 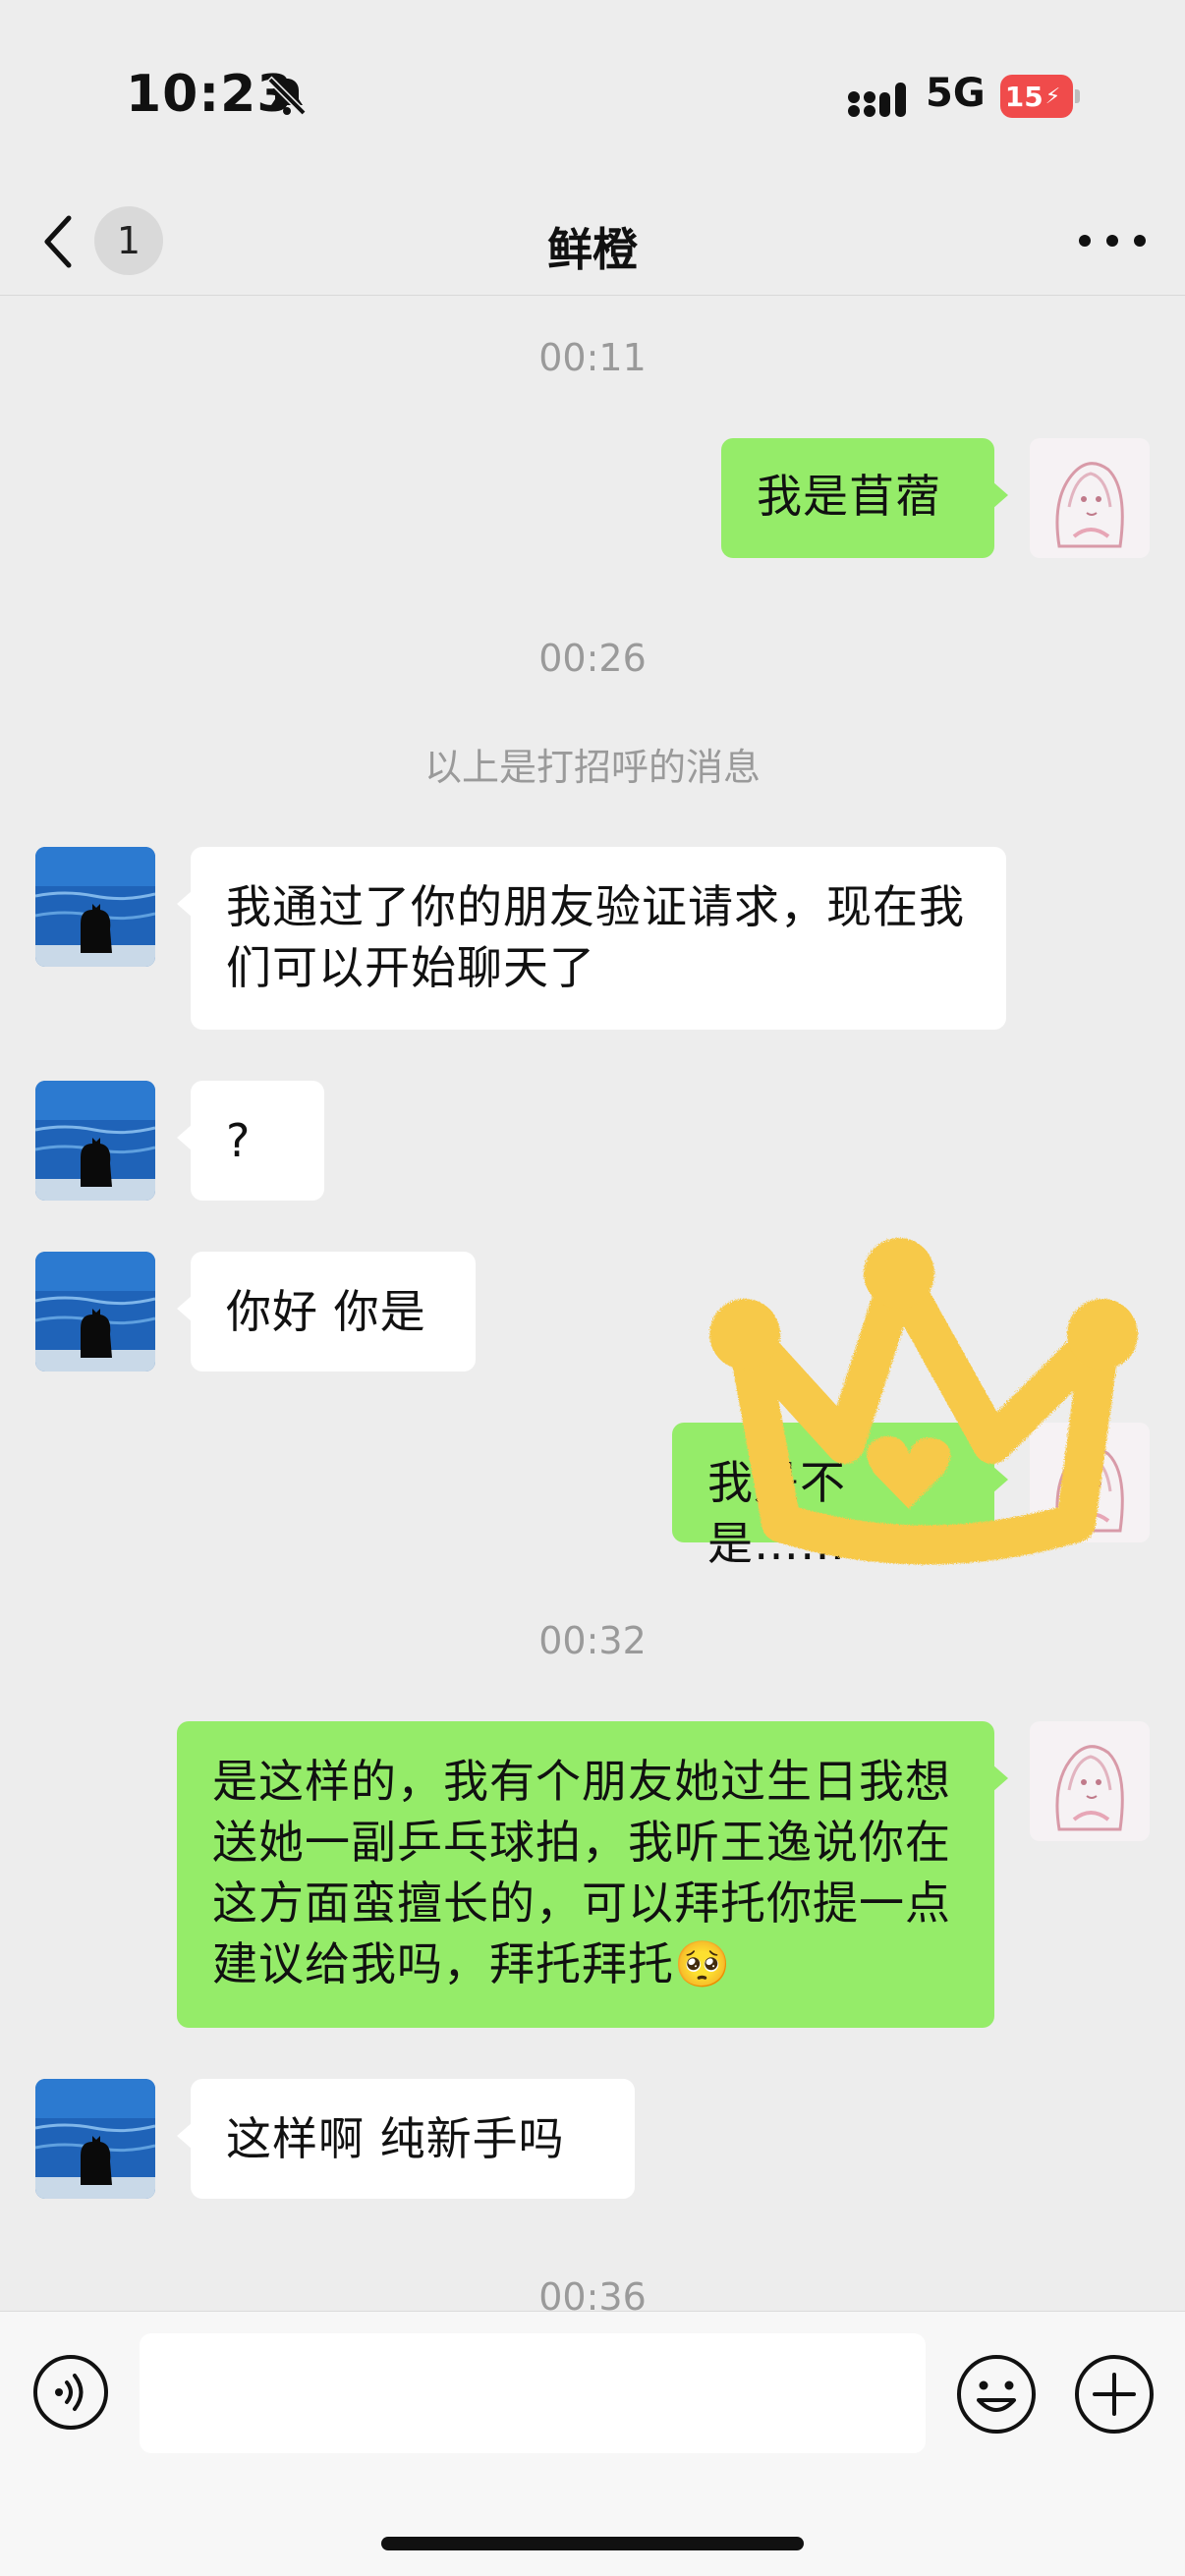 I want to click on message-bubble-received: 这样啊 纯新手吗, so click(x=406, y=2139).